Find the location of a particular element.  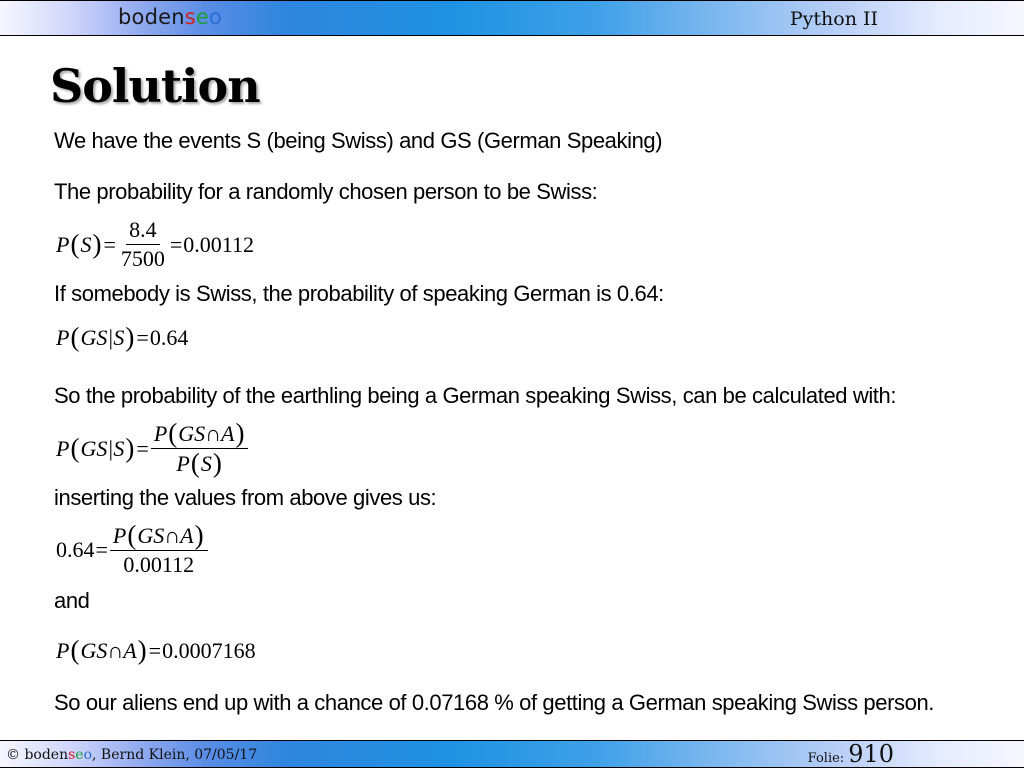

fraction: 8.4 7500 is located at coordinates (143, 244).